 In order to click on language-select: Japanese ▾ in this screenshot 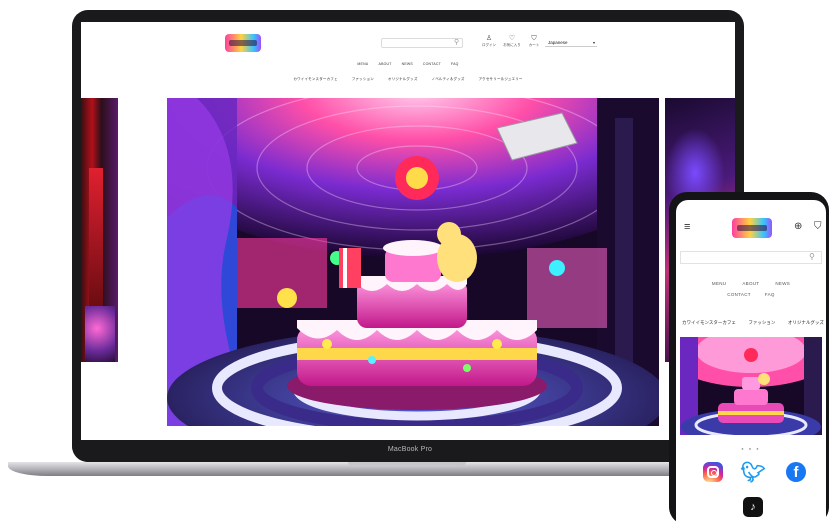, I will do `click(571, 42)`.